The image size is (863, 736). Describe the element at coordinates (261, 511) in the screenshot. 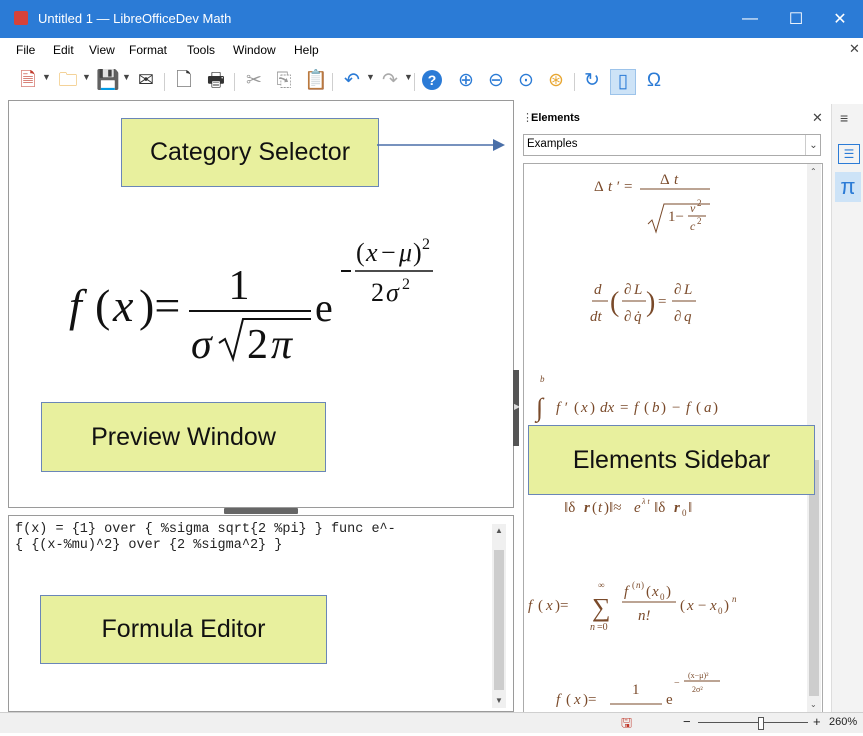

I see `editor-splitter-handle` at that location.